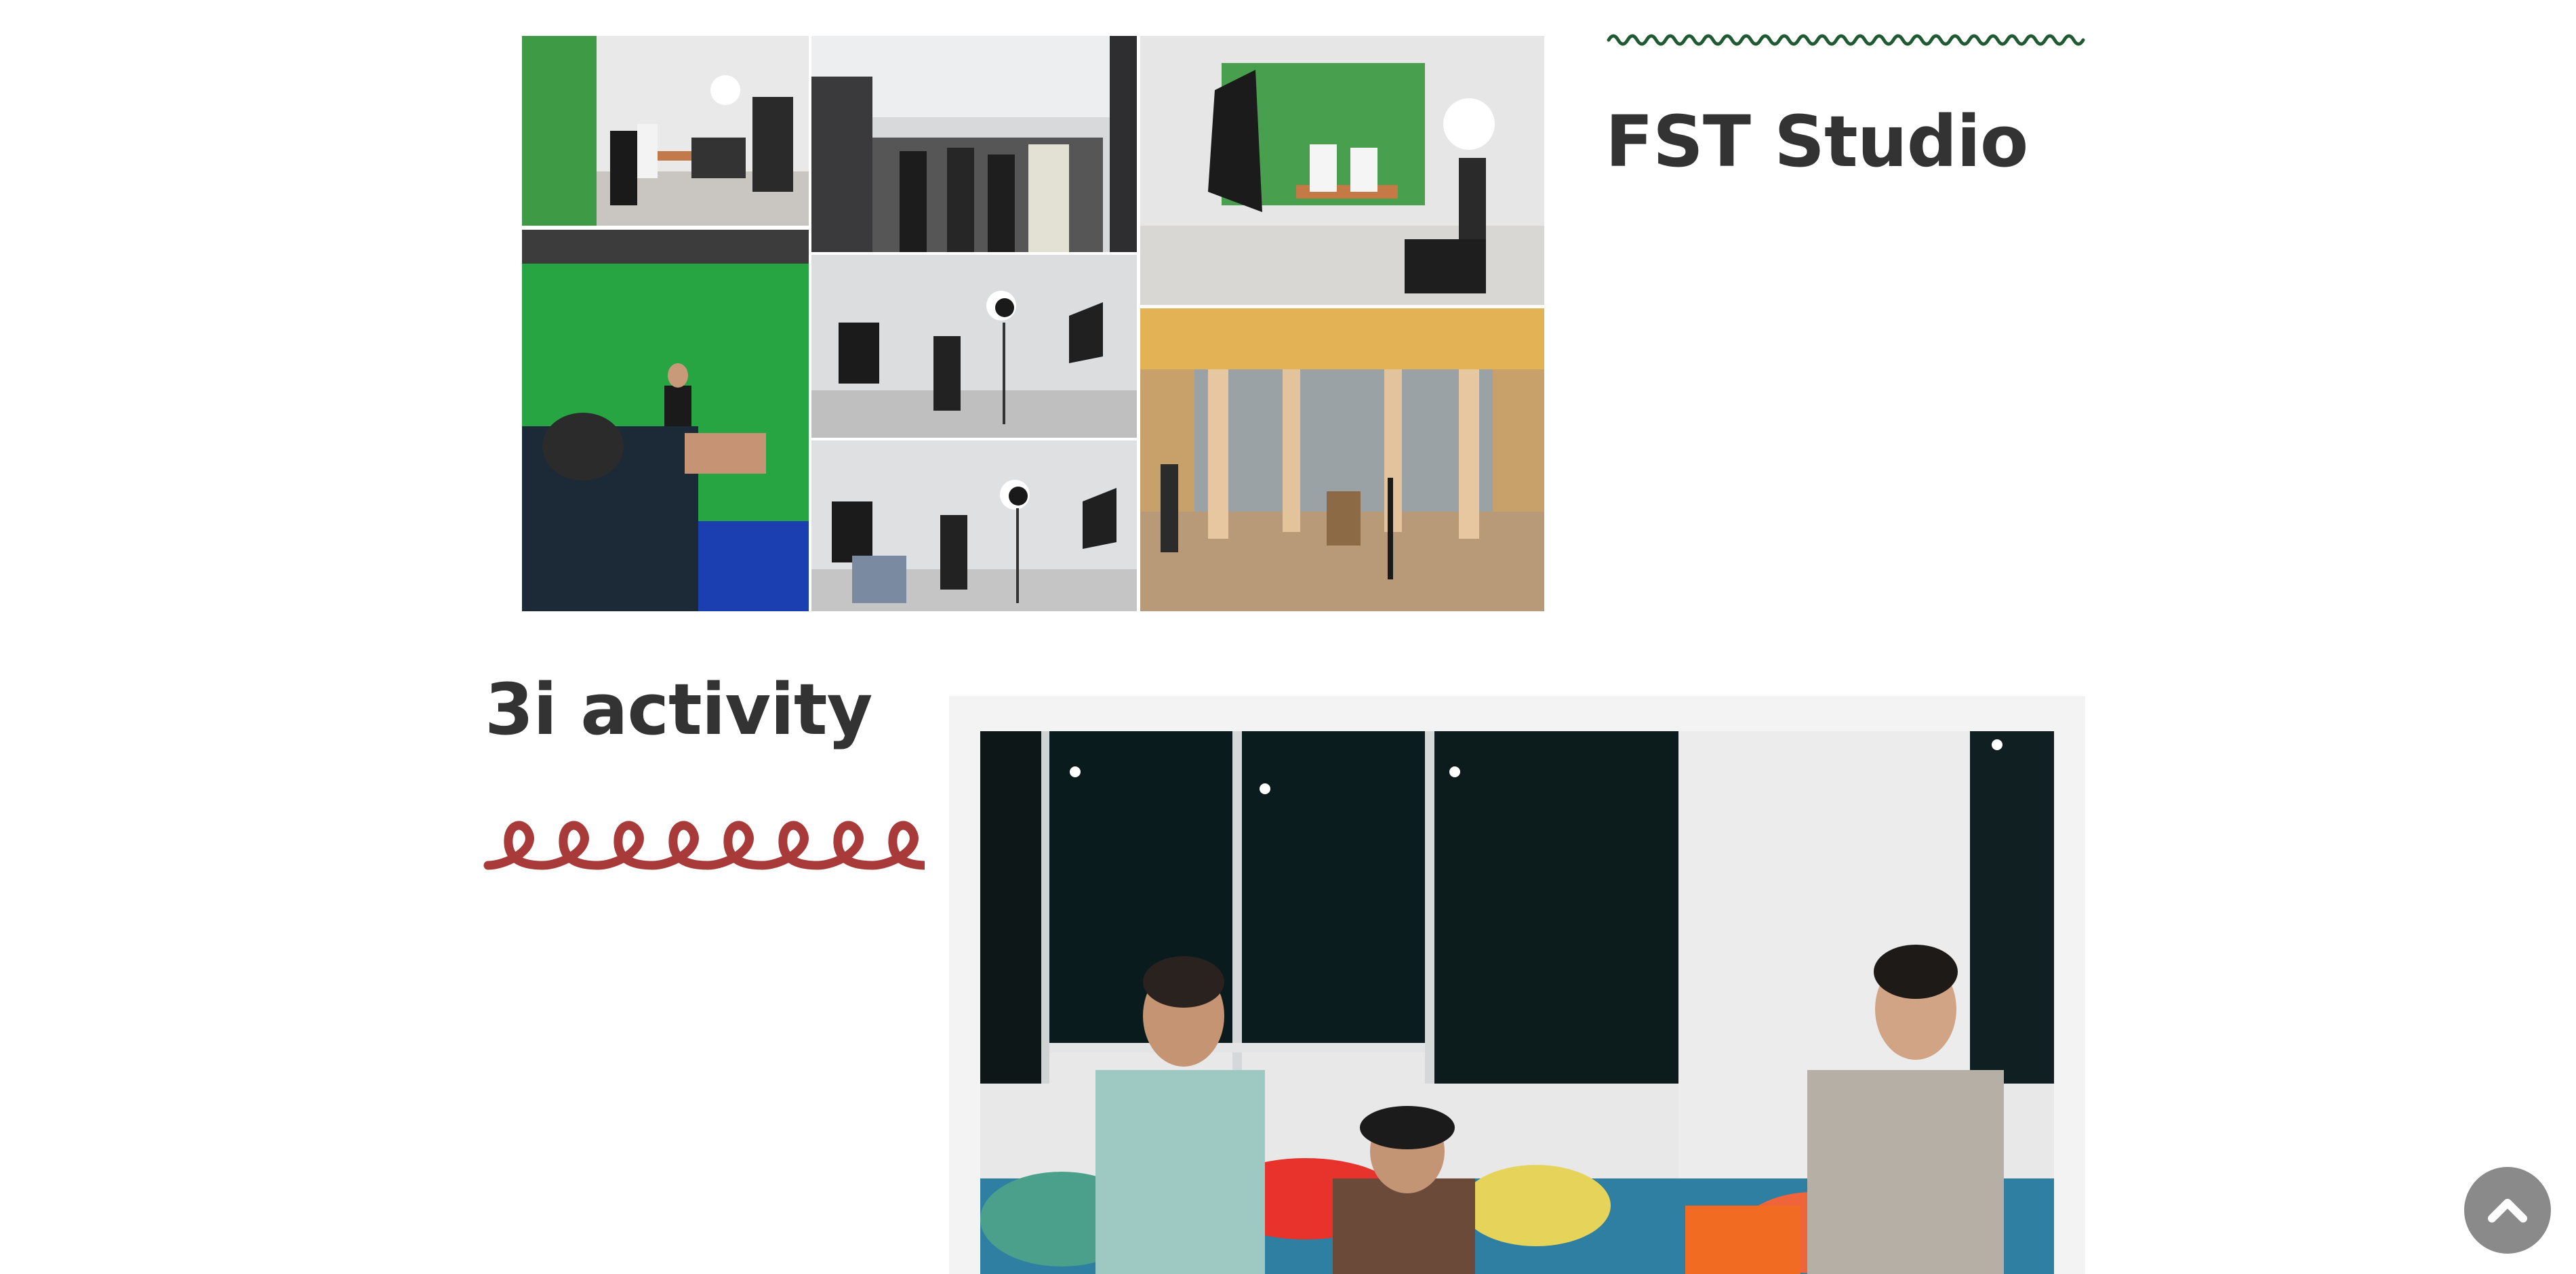 Image resolution: width=2576 pixels, height=1274 pixels. What do you see at coordinates (974, 144) in the screenshot?
I see `studio-photo-group` at bounding box center [974, 144].